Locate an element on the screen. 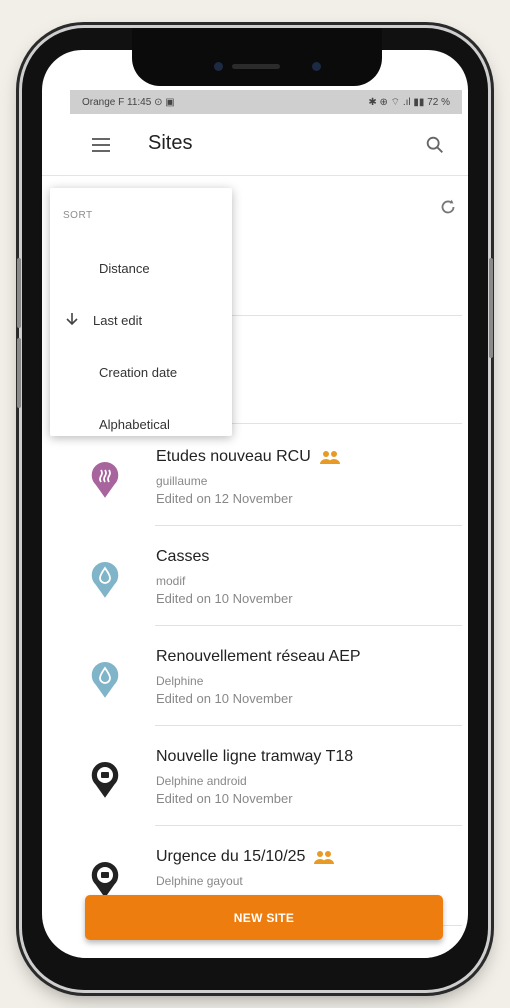 The height and width of the screenshot is (1008, 510). site-author: guillaume is located at coordinates (182, 481).